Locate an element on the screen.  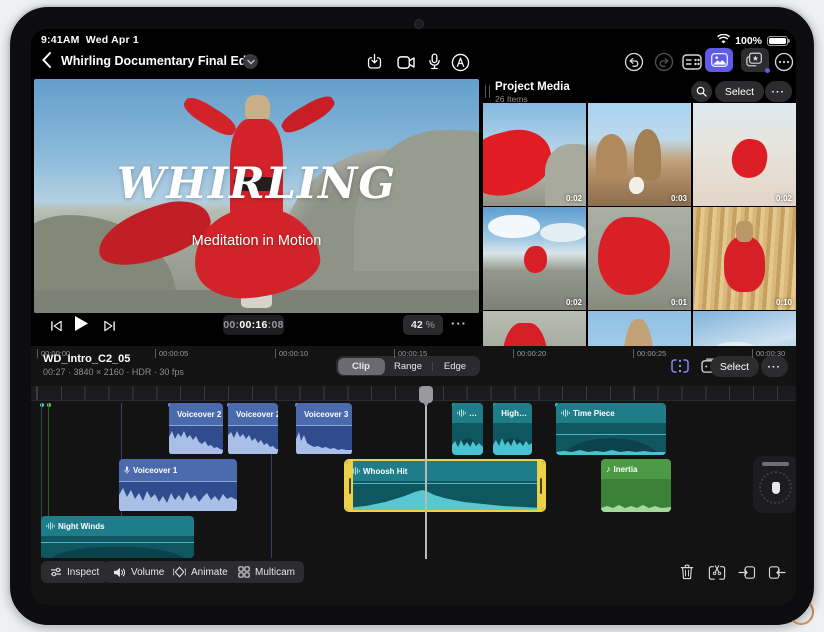
edit-mode-segmented-control: Clip Range Edge is located at coordinates (408, 366).